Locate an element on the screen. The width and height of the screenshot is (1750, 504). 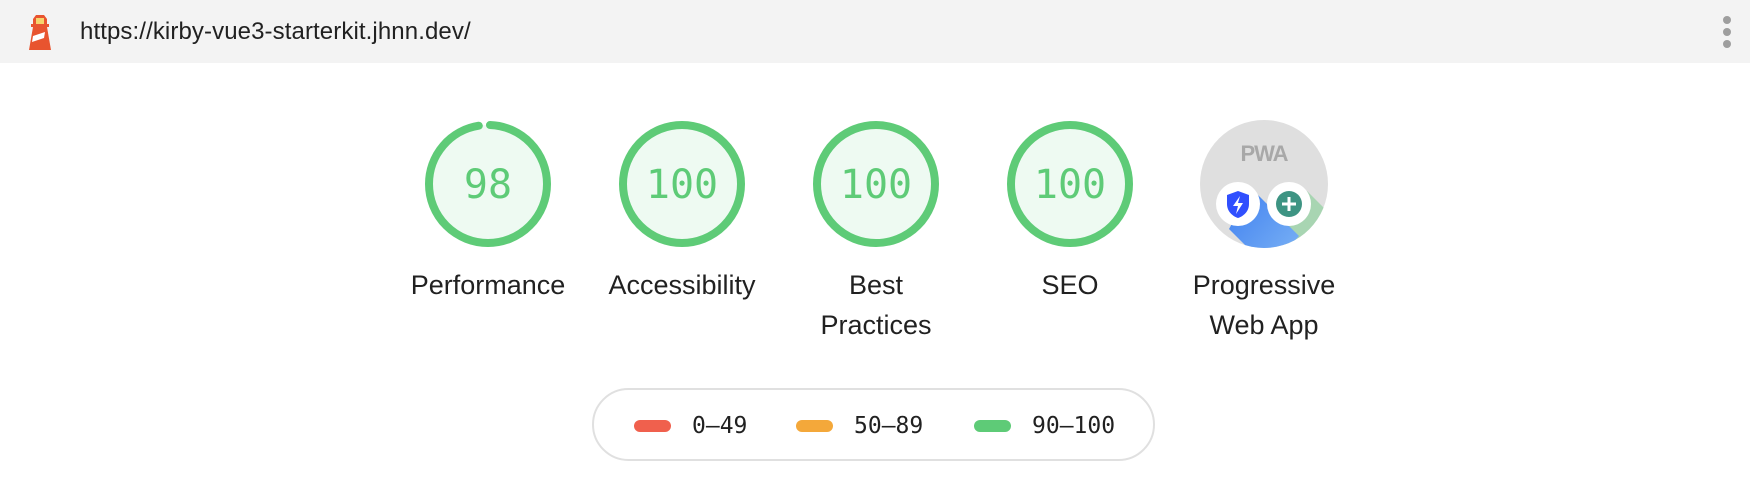
report-topbar: https://kirby-vue3-starterkit.jhnn.dev/ is located at coordinates (875, 31).